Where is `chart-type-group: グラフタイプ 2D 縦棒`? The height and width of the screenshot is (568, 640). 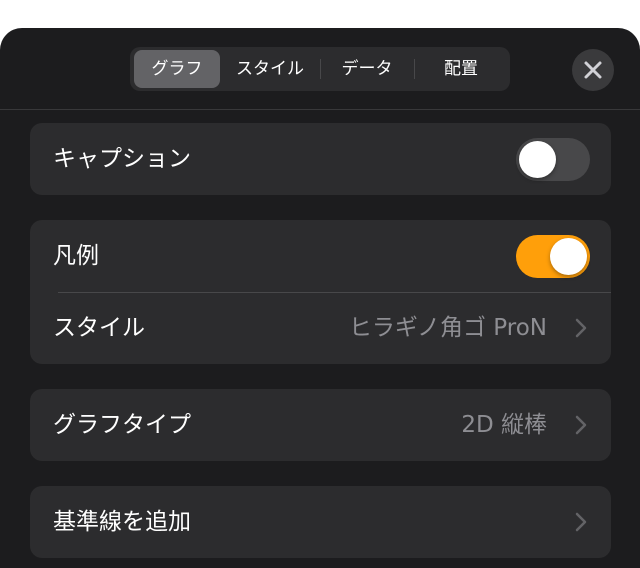
chart-type-group: グラフタイプ 2D 縦棒 is located at coordinates (320, 425).